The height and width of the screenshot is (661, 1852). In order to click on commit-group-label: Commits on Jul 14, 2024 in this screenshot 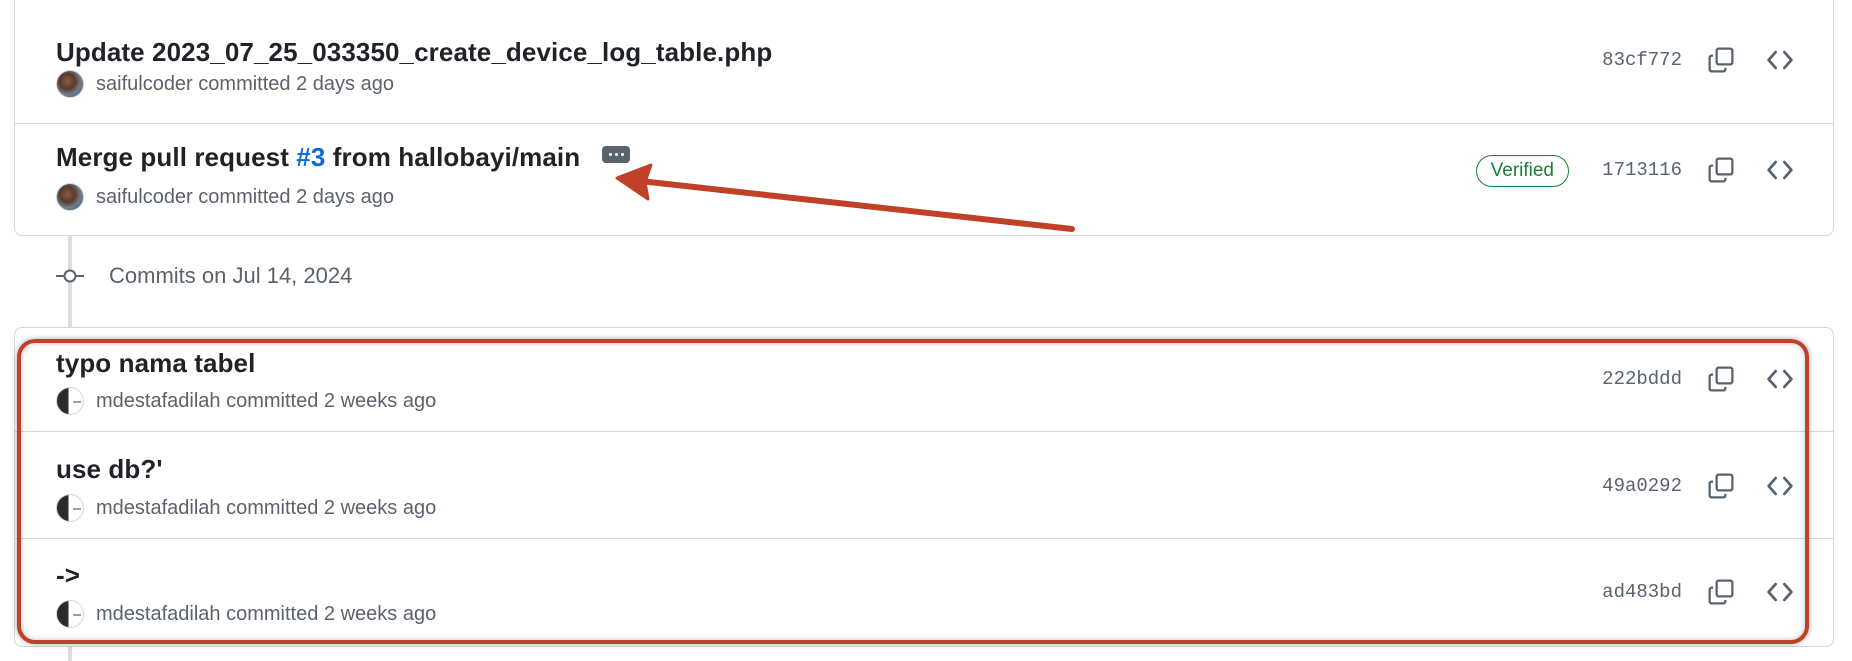, I will do `click(231, 275)`.